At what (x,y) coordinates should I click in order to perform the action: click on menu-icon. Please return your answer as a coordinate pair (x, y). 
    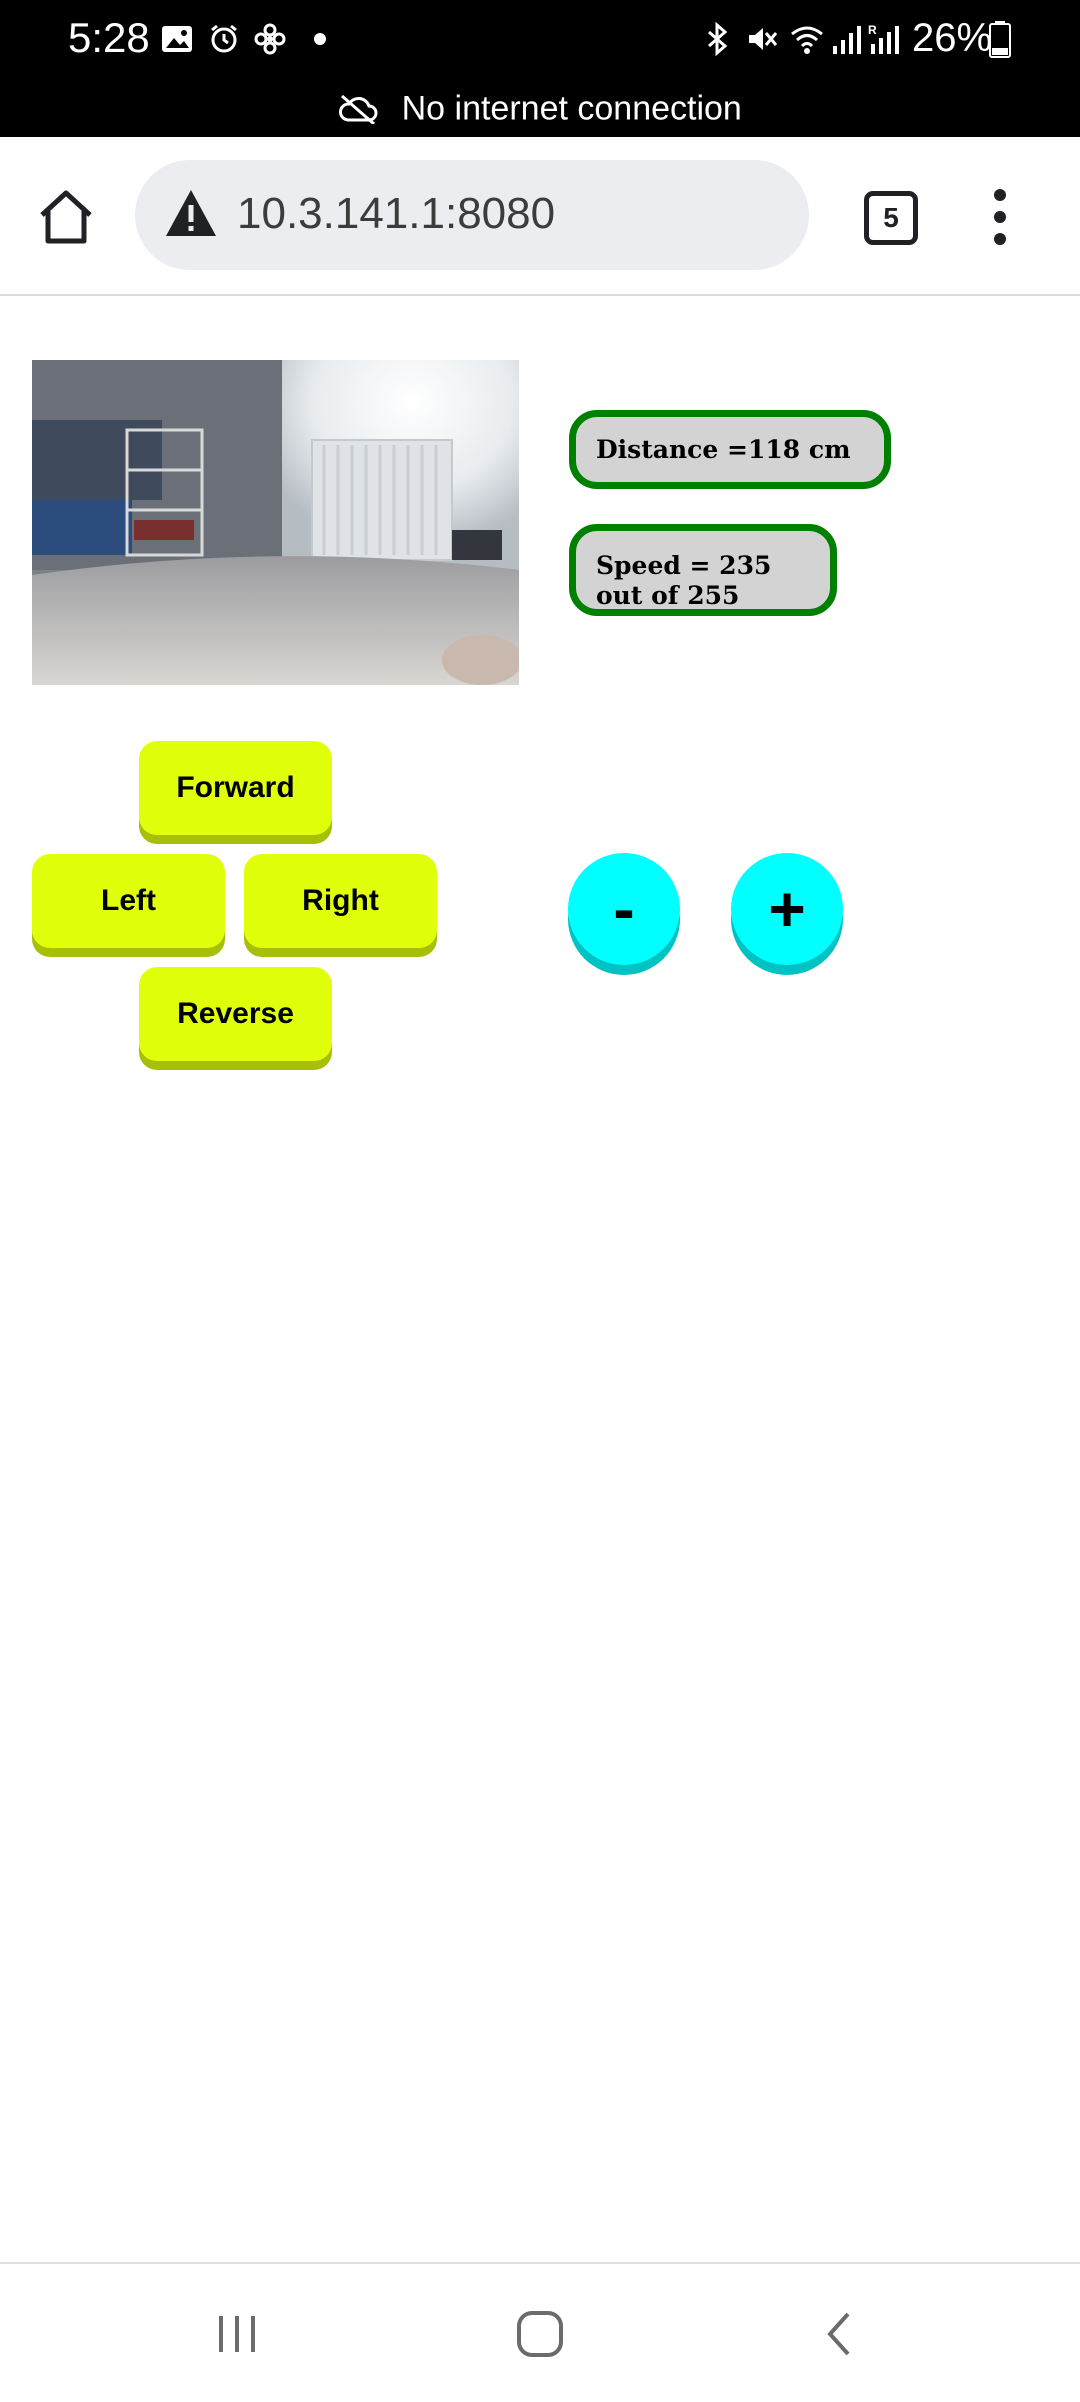
    Looking at the image, I should click on (1000, 217).